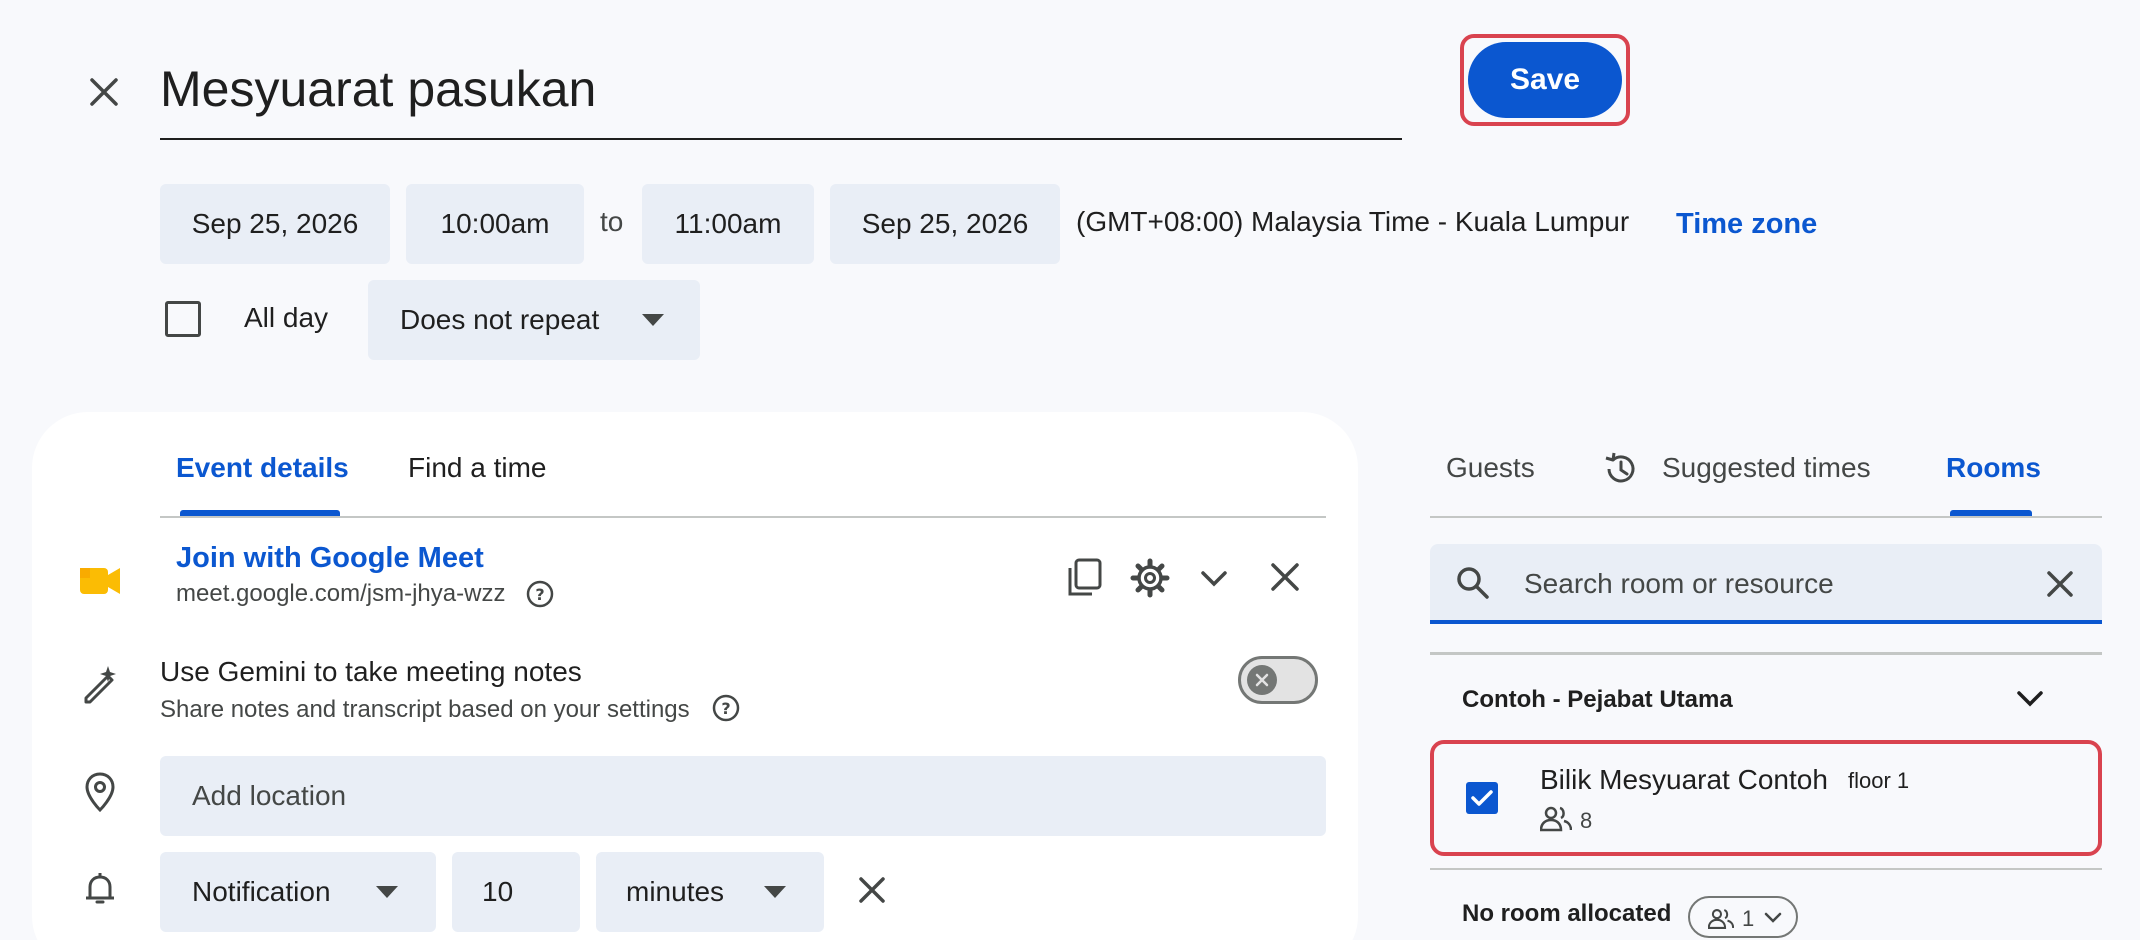 The image size is (2140, 940). I want to click on gear-icon, so click(1150, 578).